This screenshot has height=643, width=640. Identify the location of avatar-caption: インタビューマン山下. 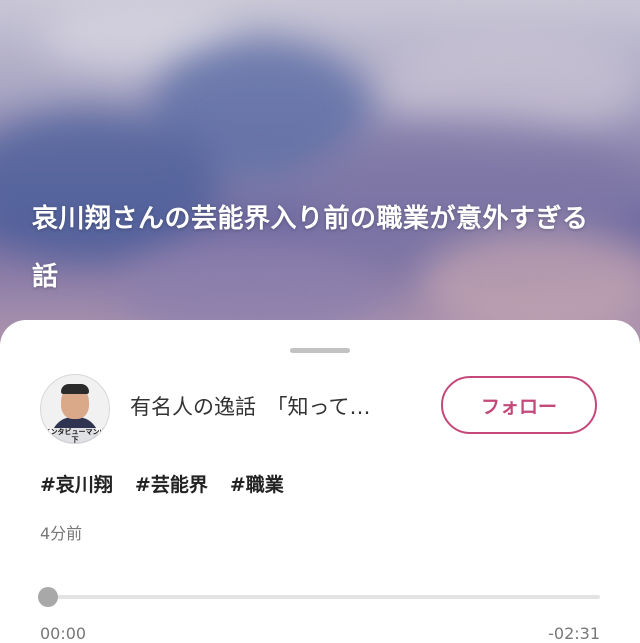
(75, 435).